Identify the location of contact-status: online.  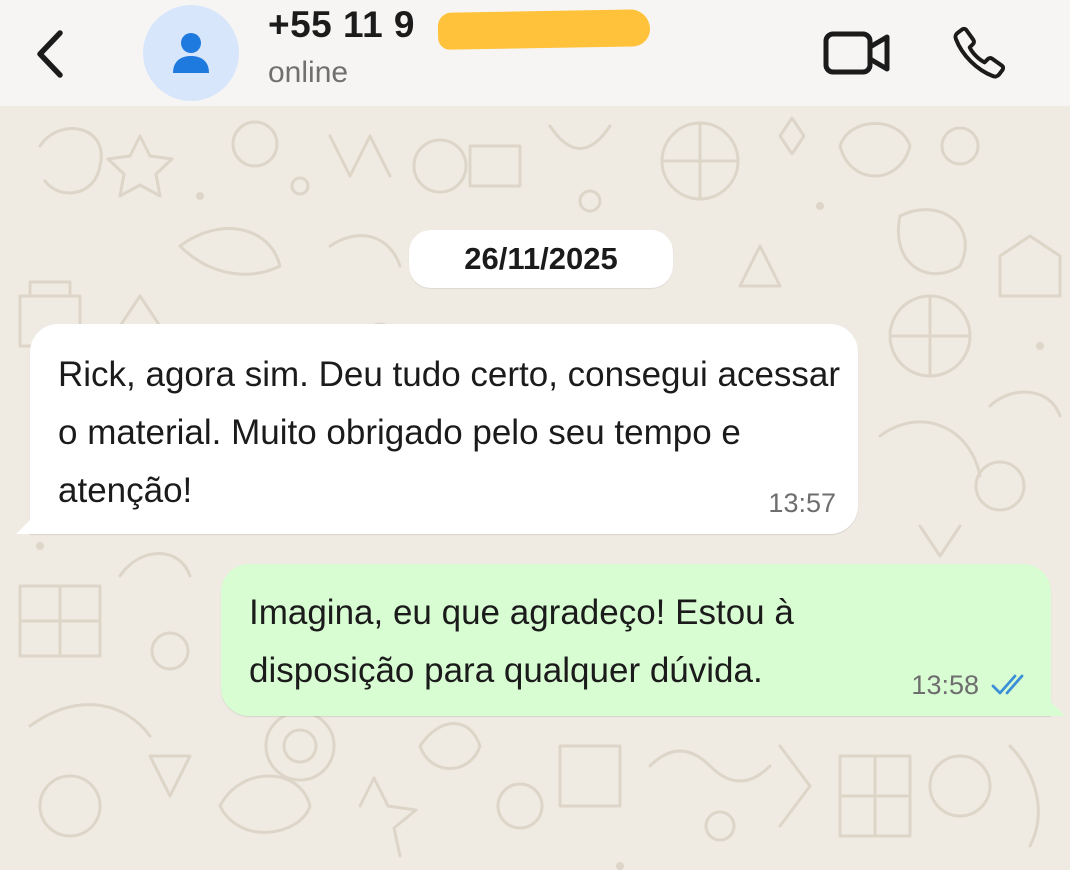
(308, 72).